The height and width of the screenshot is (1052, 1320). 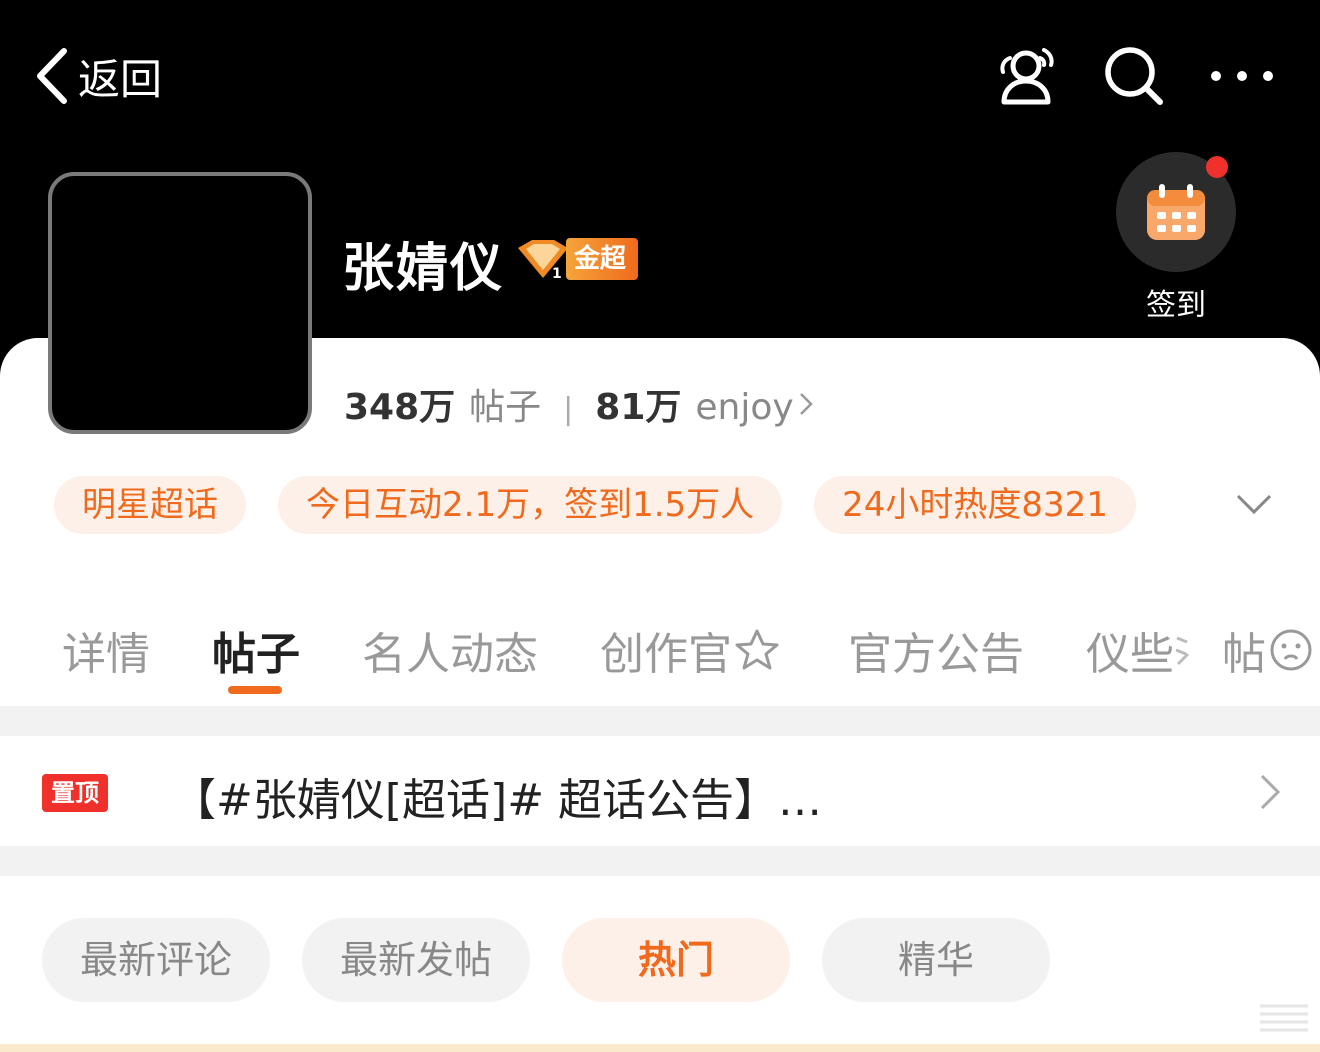 What do you see at coordinates (1268, 650) in the screenshot?
I see `tab-post-extra: 帖` at bounding box center [1268, 650].